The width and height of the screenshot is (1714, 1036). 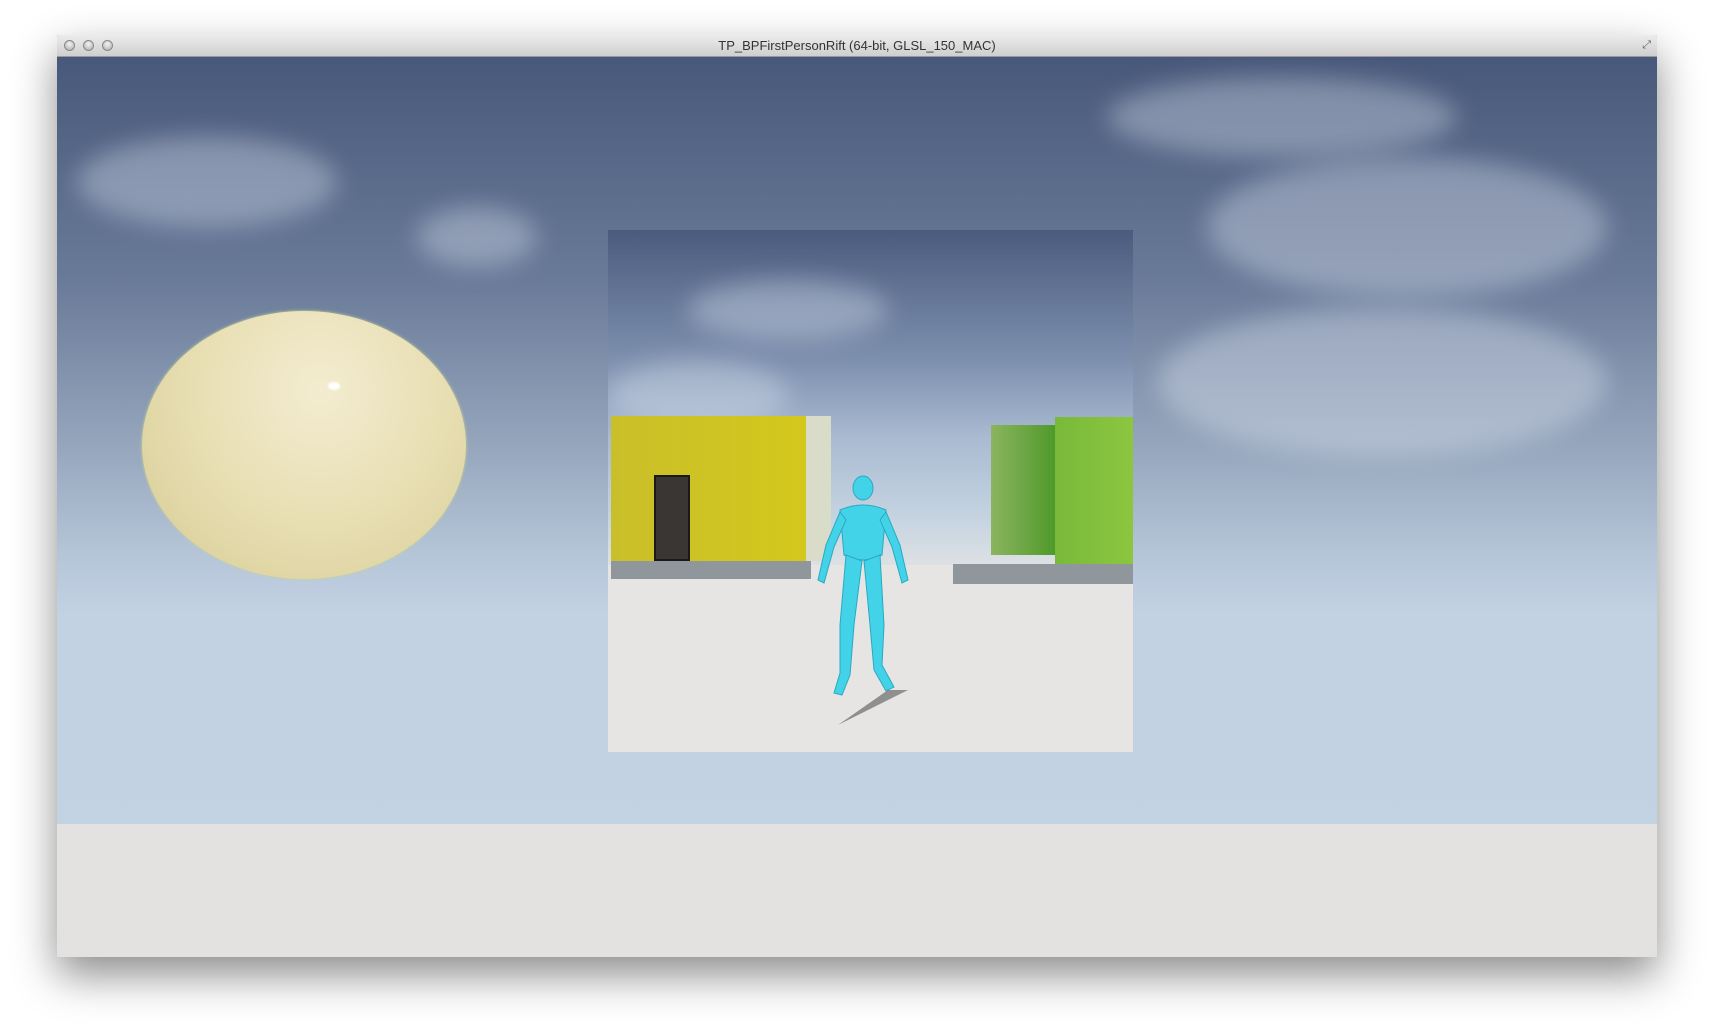 What do you see at coordinates (1023, 490) in the screenshot?
I see `green-building-side` at bounding box center [1023, 490].